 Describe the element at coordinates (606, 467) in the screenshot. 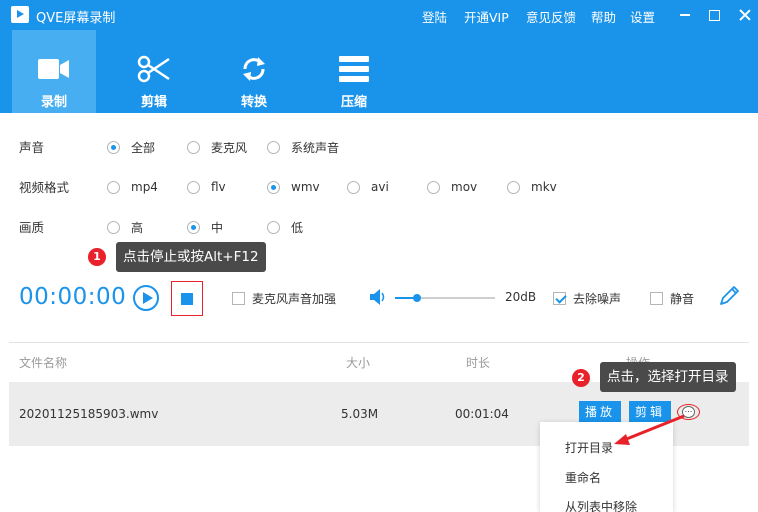

I see `context-menu: 打开目录 重命名 从列表中移除` at that location.